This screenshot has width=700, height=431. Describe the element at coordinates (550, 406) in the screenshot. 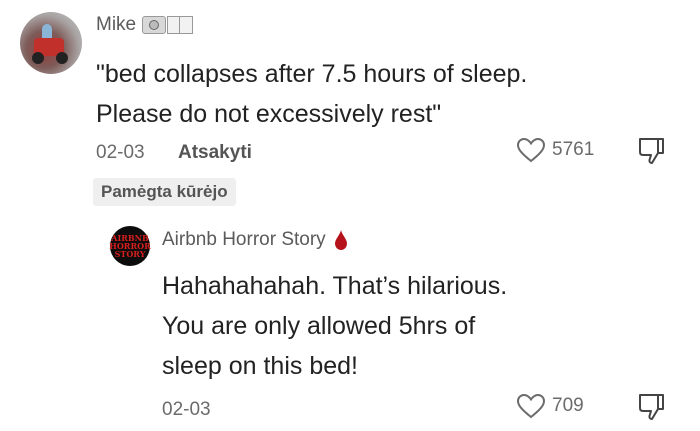

I see `reply-like-button: 709` at that location.